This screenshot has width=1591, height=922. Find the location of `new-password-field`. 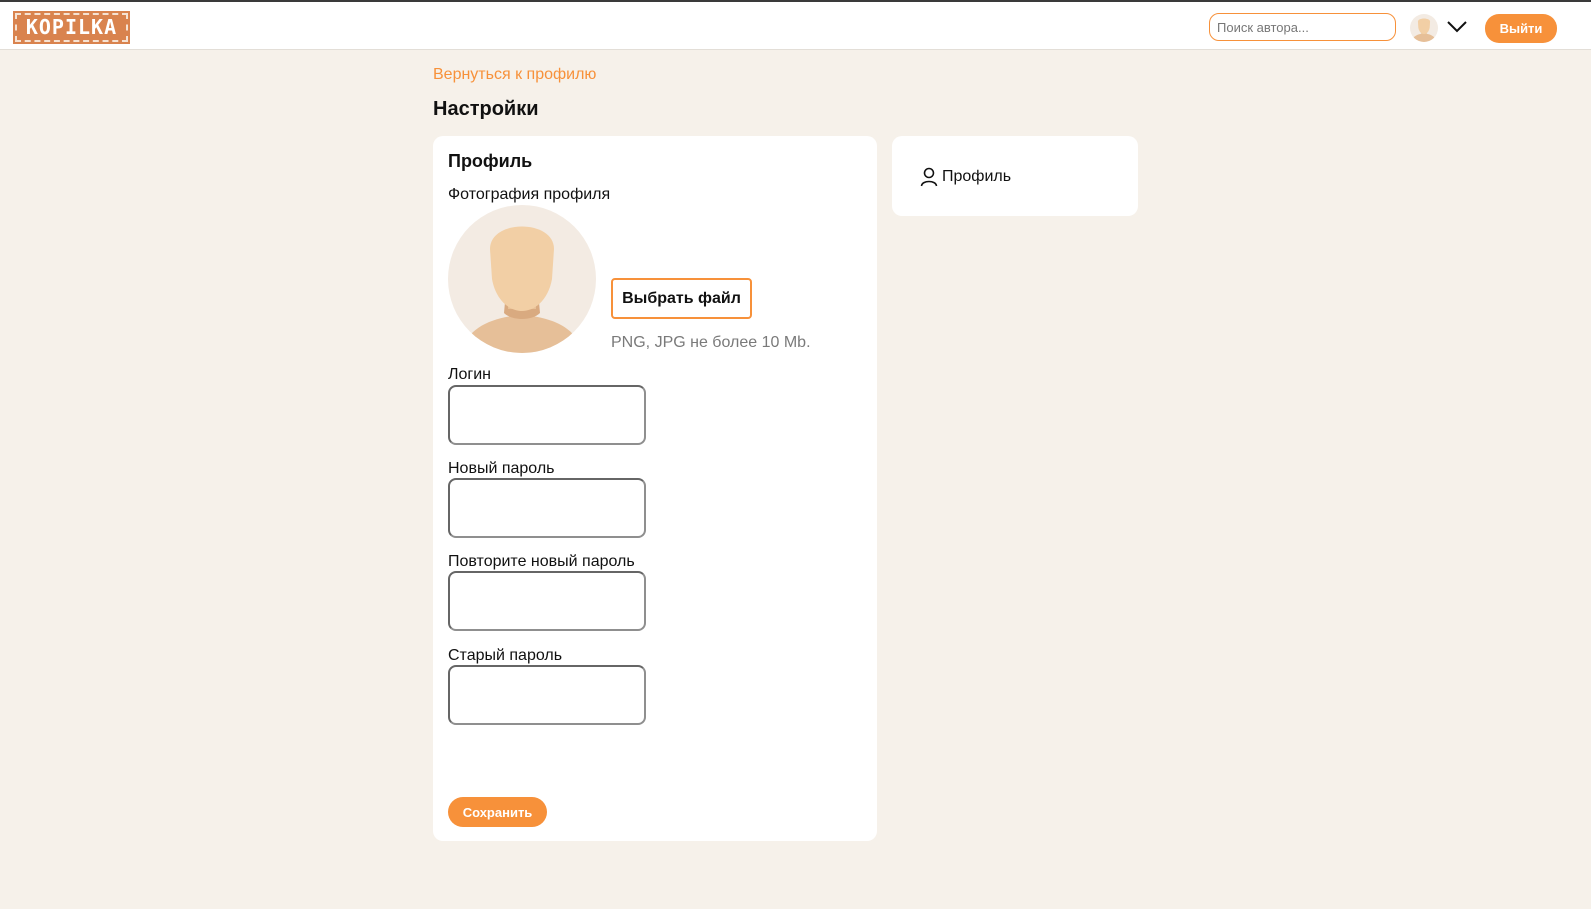

new-password-field is located at coordinates (547, 508).